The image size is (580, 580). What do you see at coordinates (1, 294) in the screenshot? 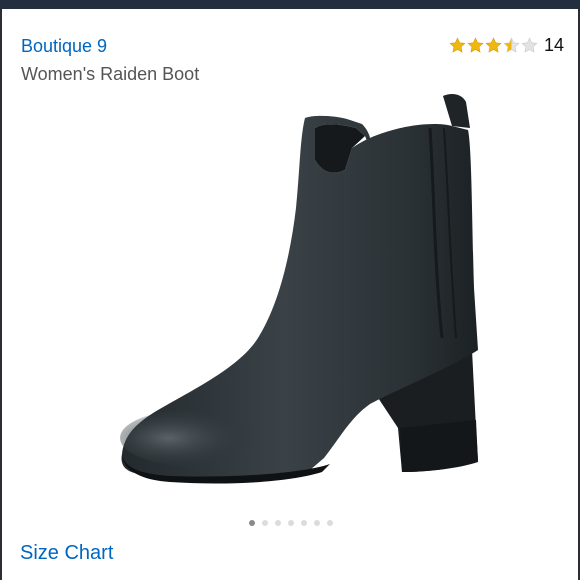
I see `frame-border-left` at bounding box center [1, 294].